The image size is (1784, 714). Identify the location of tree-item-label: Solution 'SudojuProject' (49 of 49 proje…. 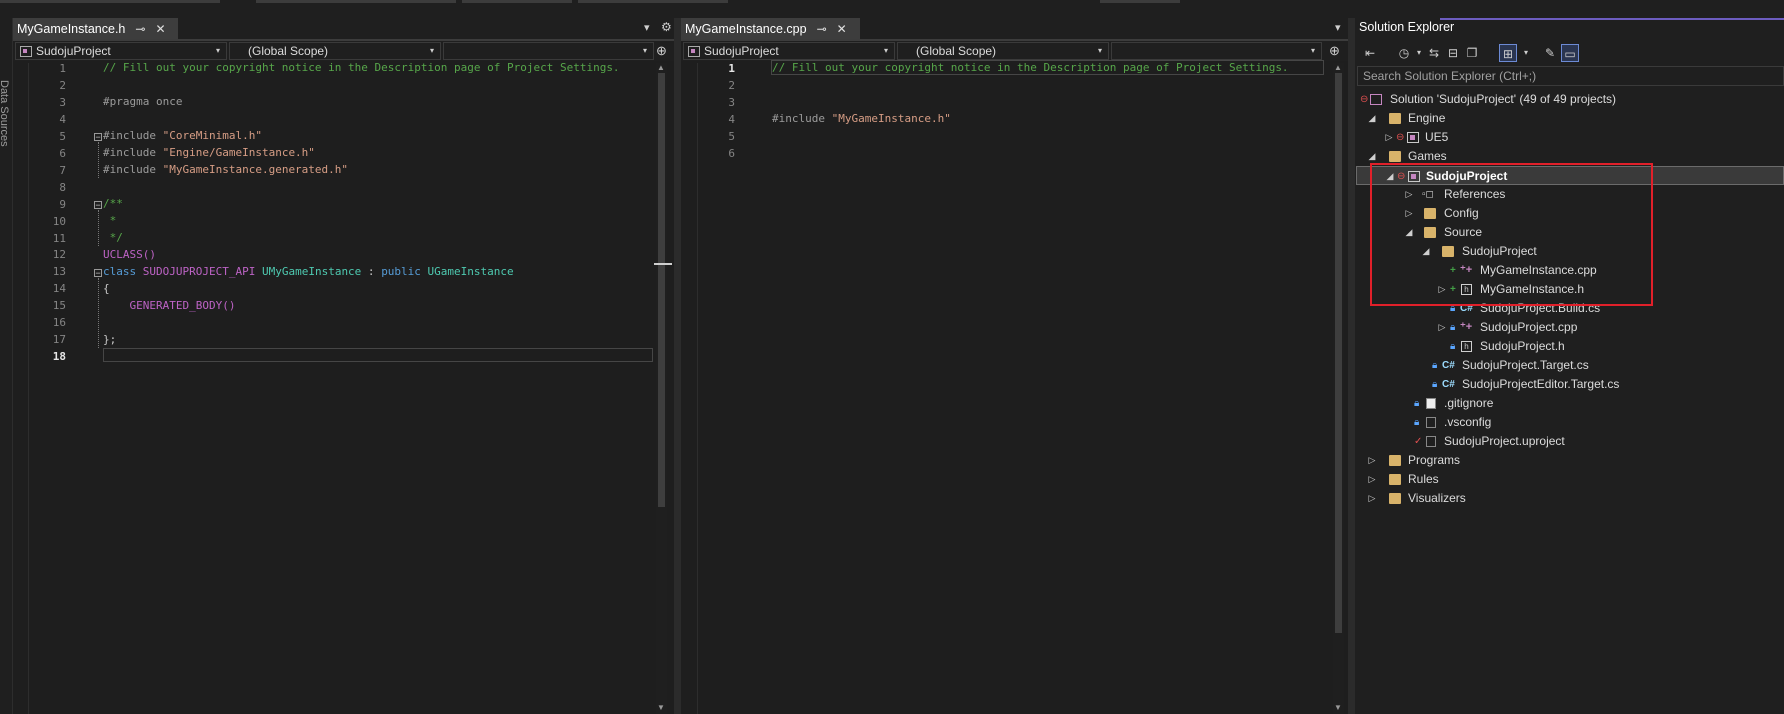
(1503, 99).